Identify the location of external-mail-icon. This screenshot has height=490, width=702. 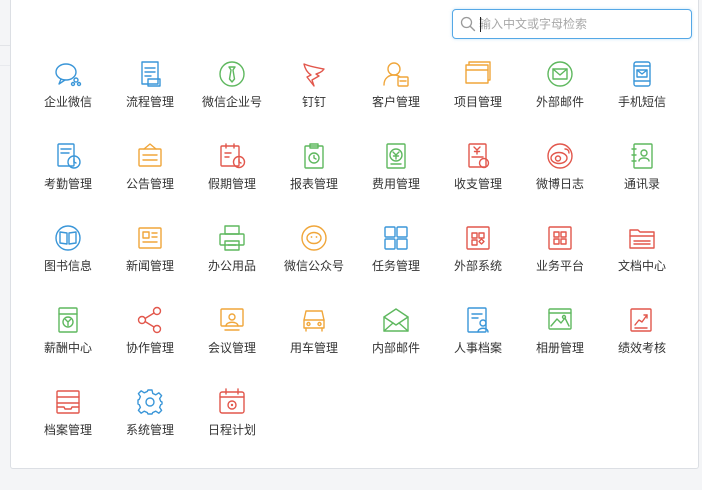
(560, 74).